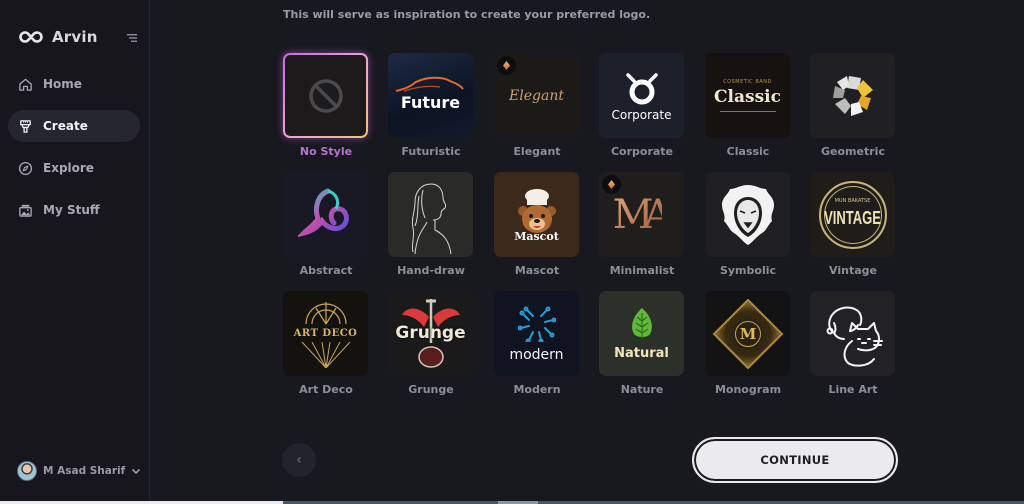  What do you see at coordinates (326, 151) in the screenshot?
I see `style-label: No Style` at bounding box center [326, 151].